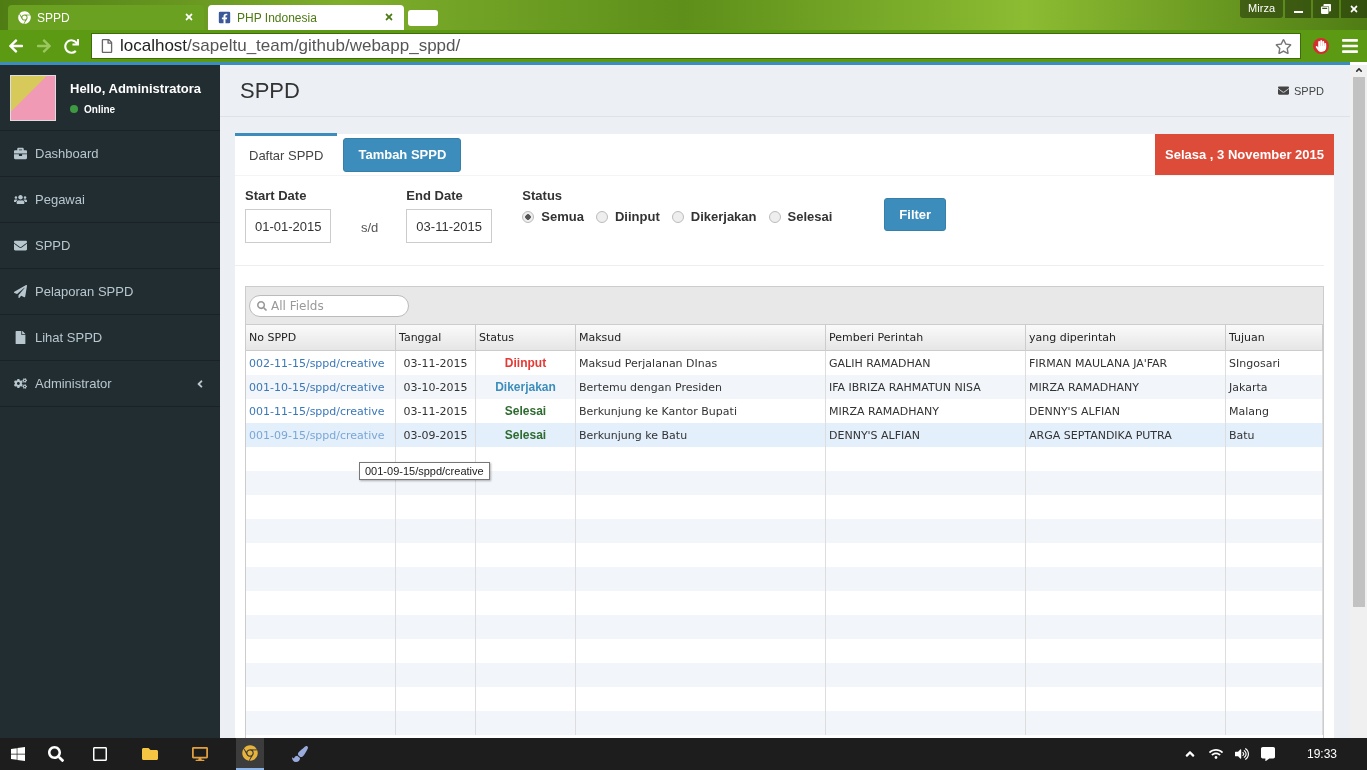 The image size is (1367, 770). What do you see at coordinates (543, 195) in the screenshot?
I see `field-label: Status` at bounding box center [543, 195].